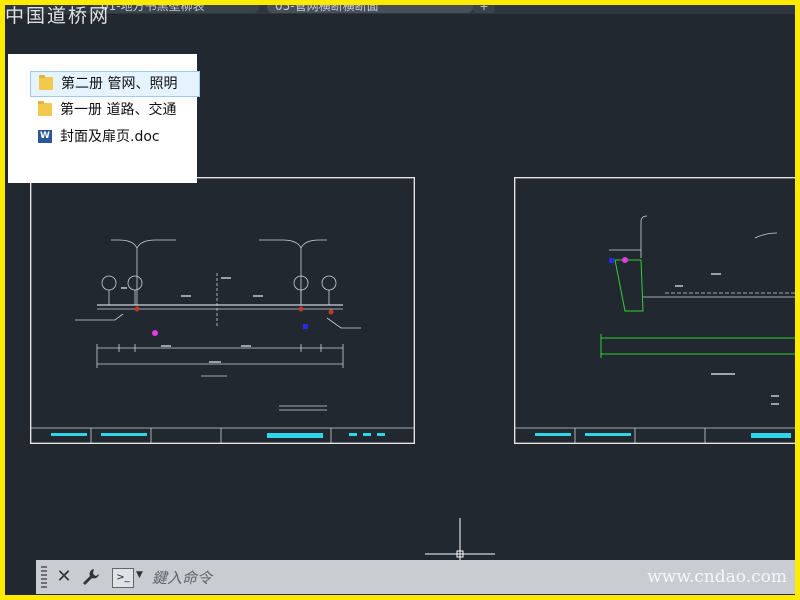  Describe the element at coordinates (176, 9) in the screenshot. I see `tab-document-1: 01-地方书黑壁柳表` at that location.